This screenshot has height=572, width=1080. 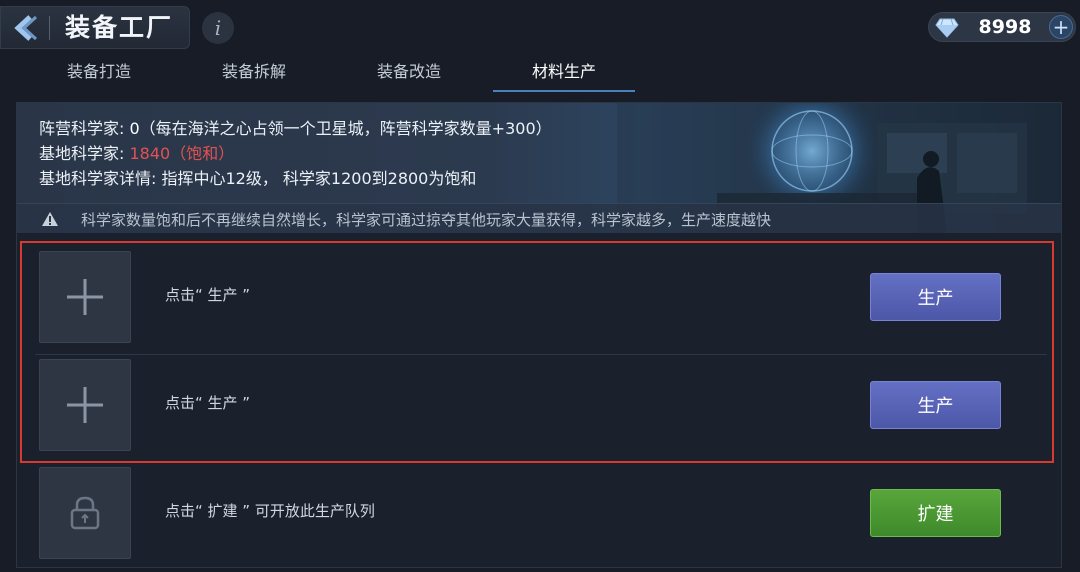 I want to click on lock-icon, so click(x=85, y=513).